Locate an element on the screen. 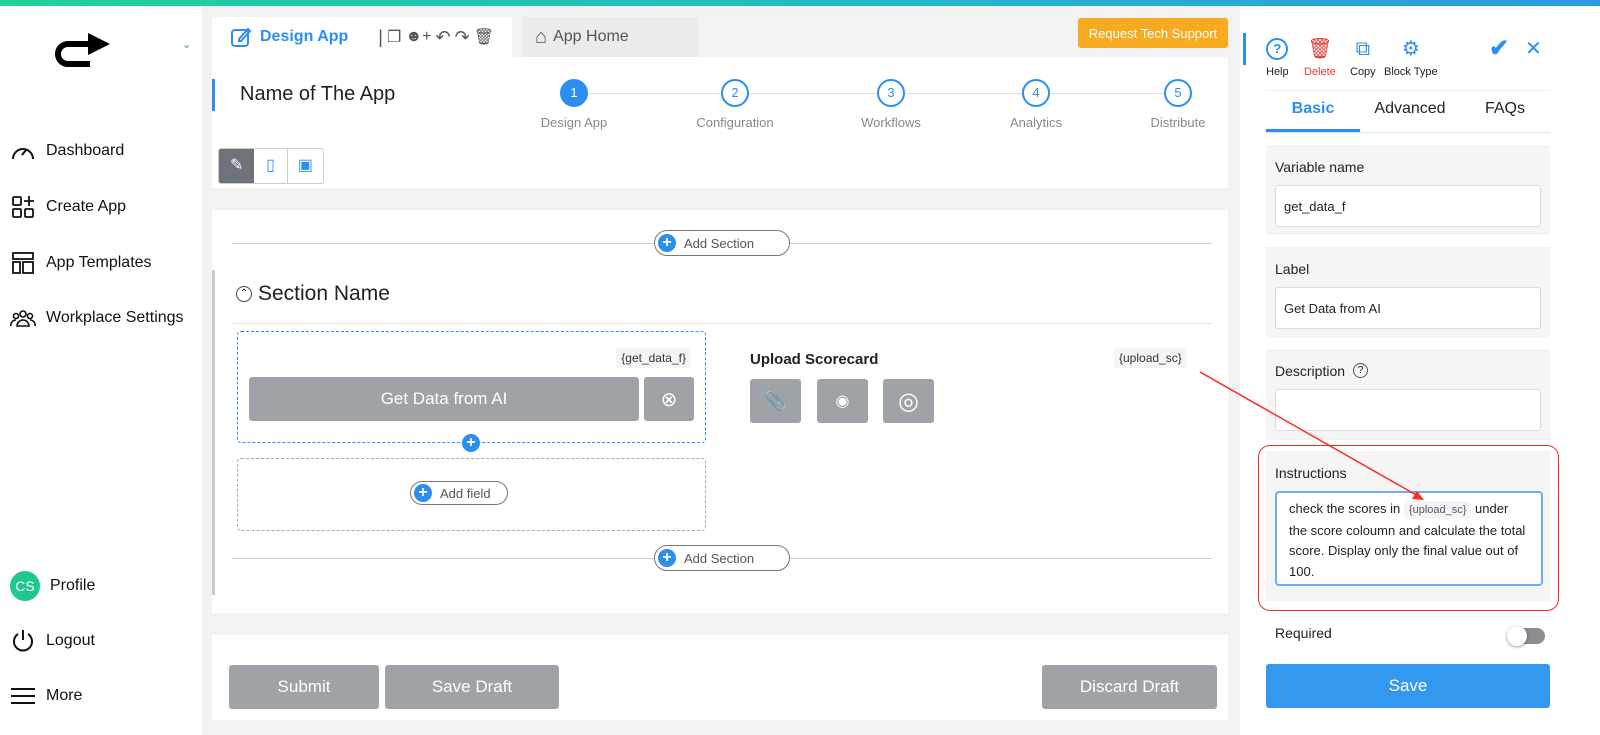 The height and width of the screenshot is (735, 1600). tab-advanced: Advanced is located at coordinates (1410, 116).